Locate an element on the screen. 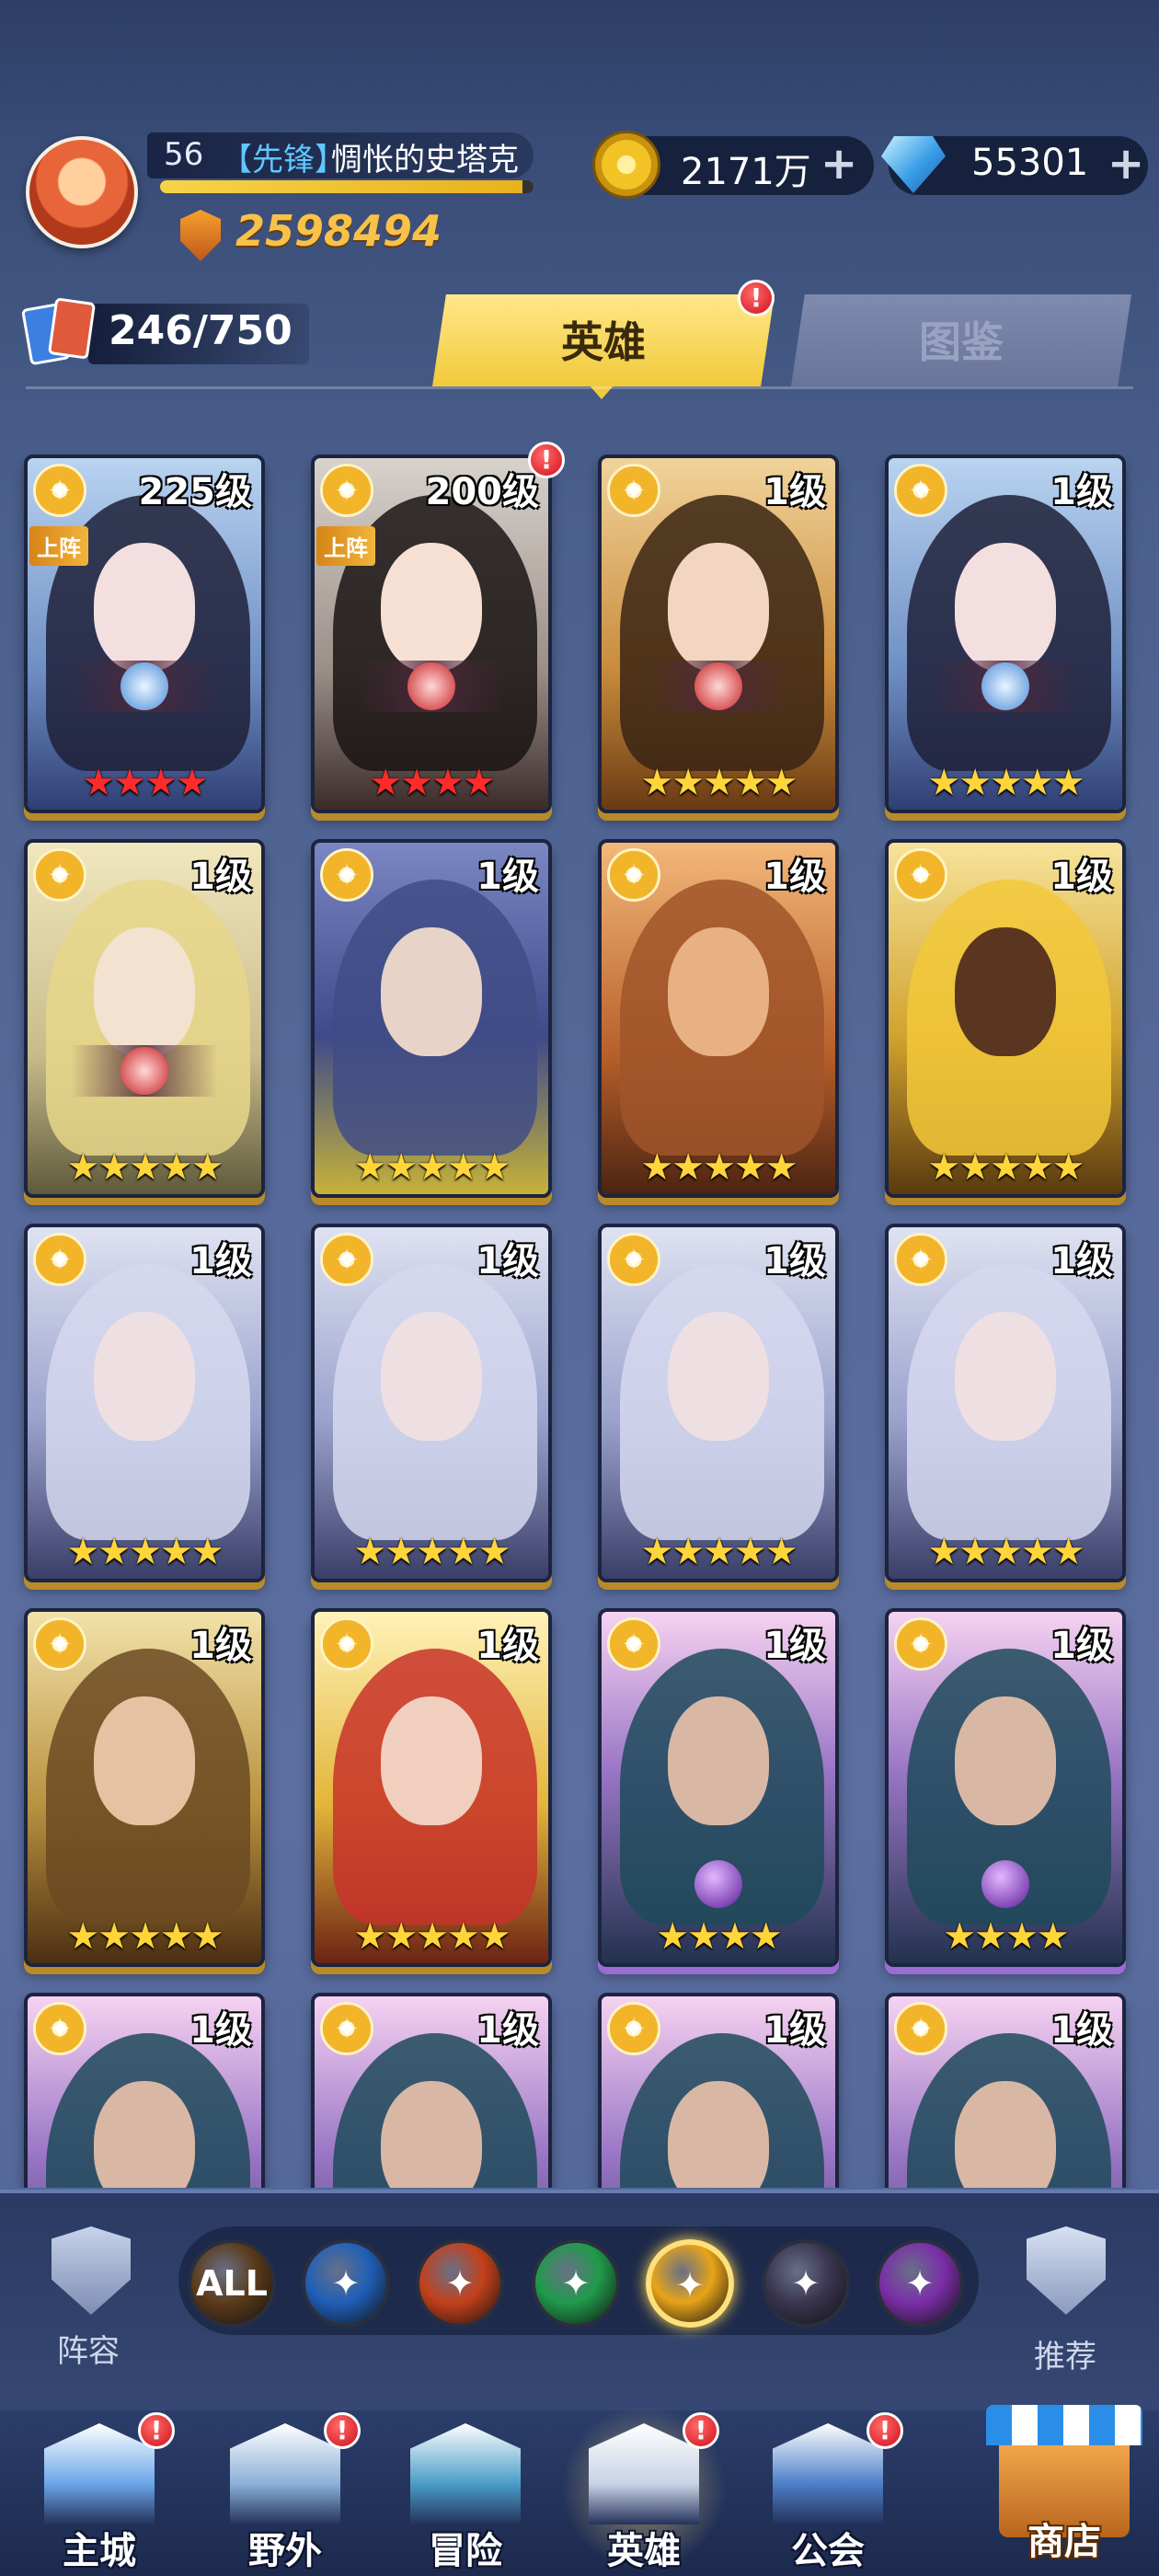 Image resolution: width=1159 pixels, height=2576 pixels. add-gold-button: + is located at coordinates (838, 164).